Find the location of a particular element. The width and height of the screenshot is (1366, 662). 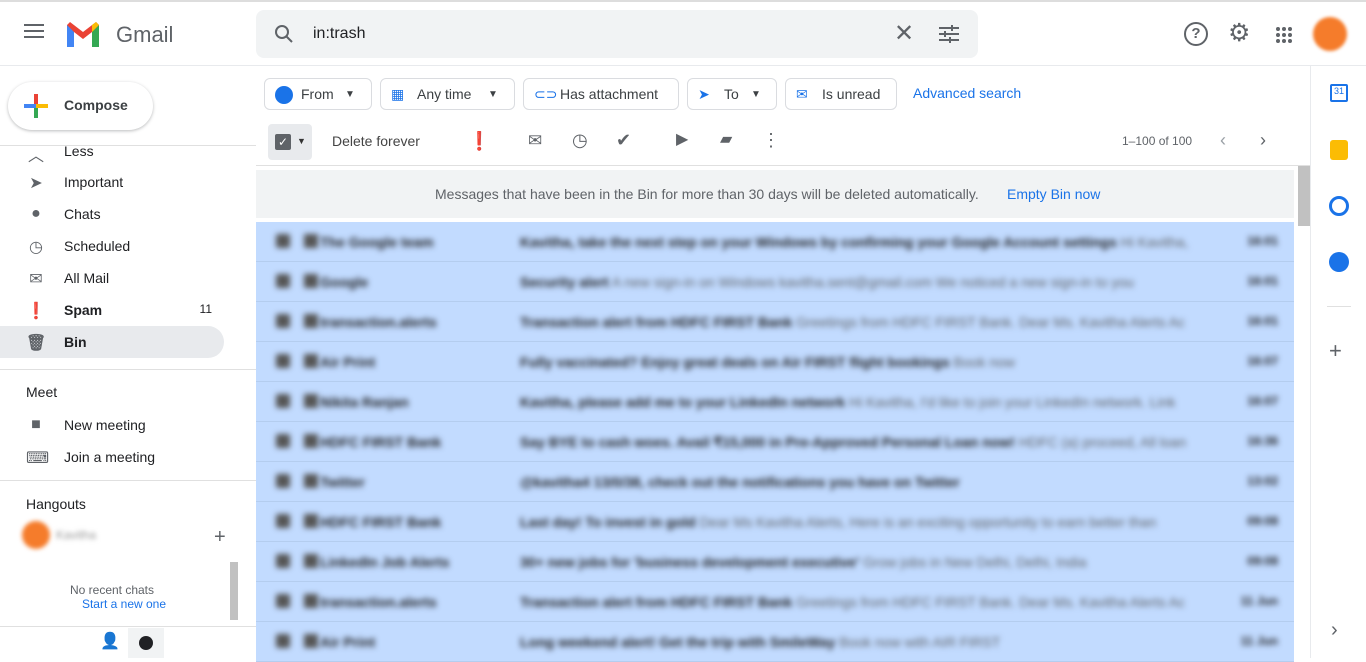

search-options-icon is located at coordinates (949, 34).